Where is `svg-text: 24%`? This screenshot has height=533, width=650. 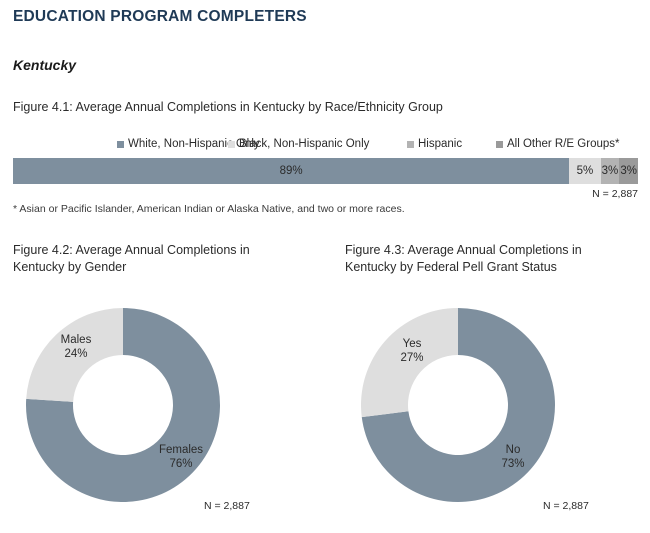 svg-text: 24% is located at coordinates (75, 354).